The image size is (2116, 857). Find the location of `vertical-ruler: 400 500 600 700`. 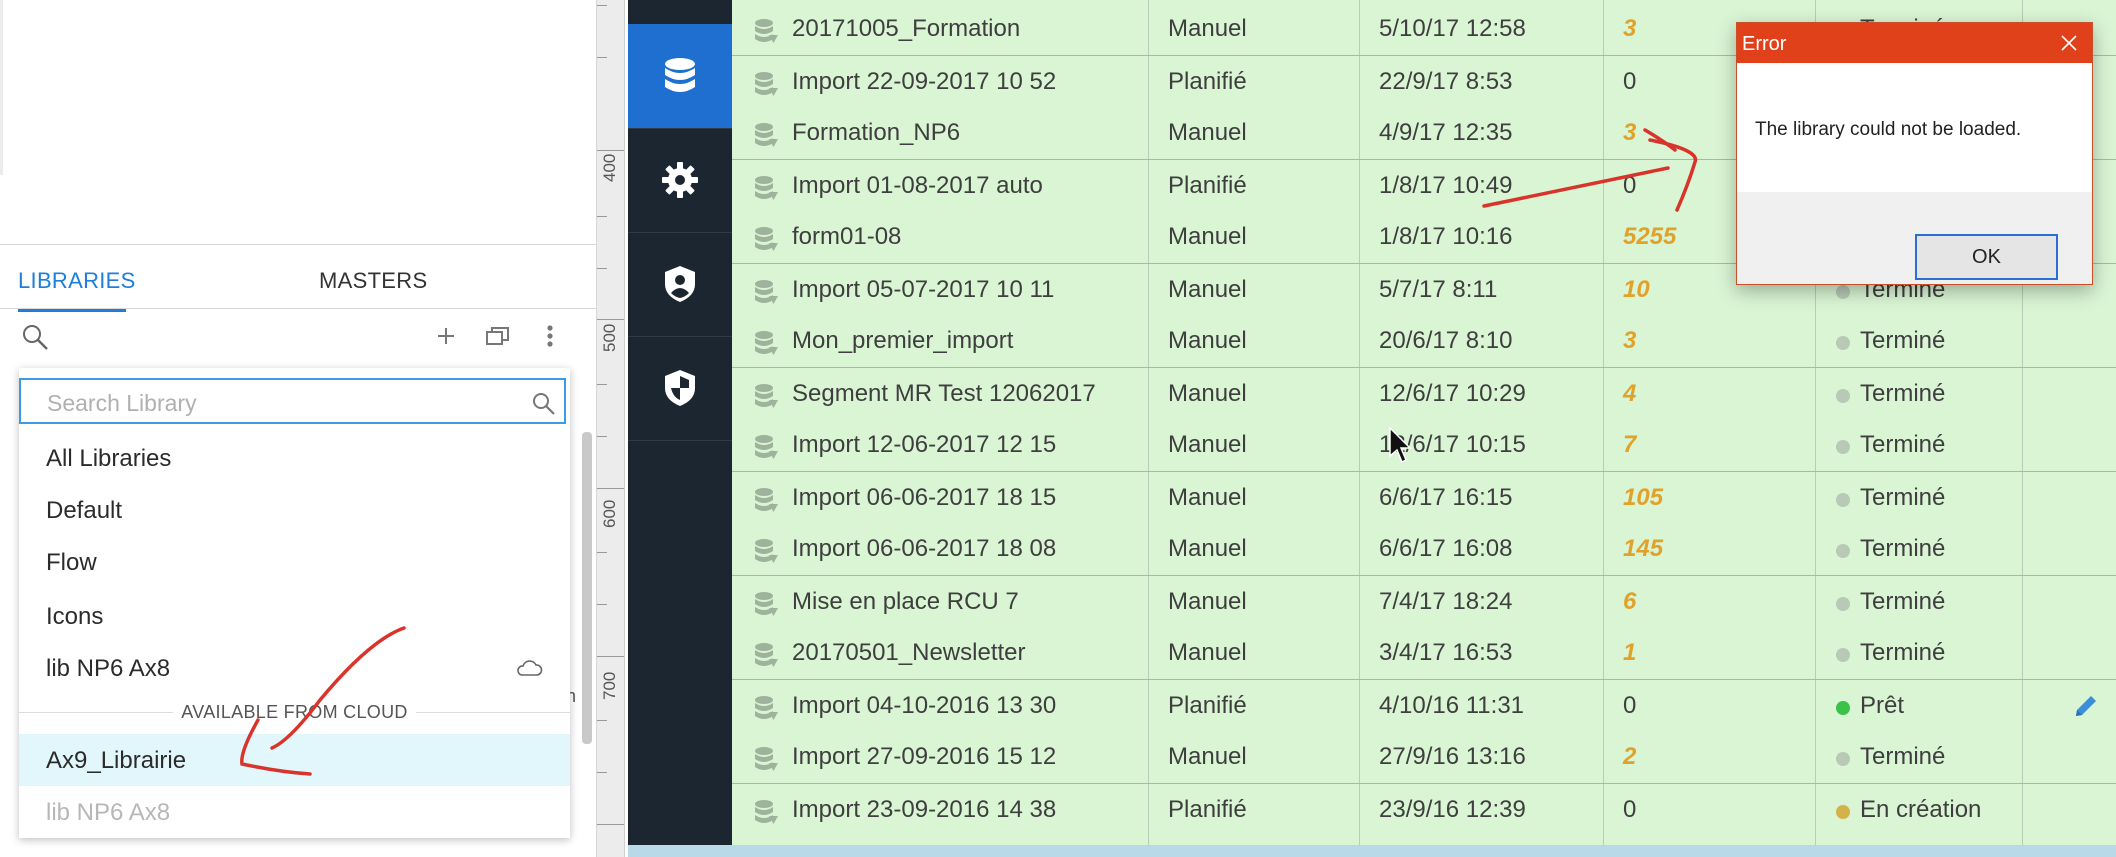

vertical-ruler: 400 500 600 700 is located at coordinates (611, 428).